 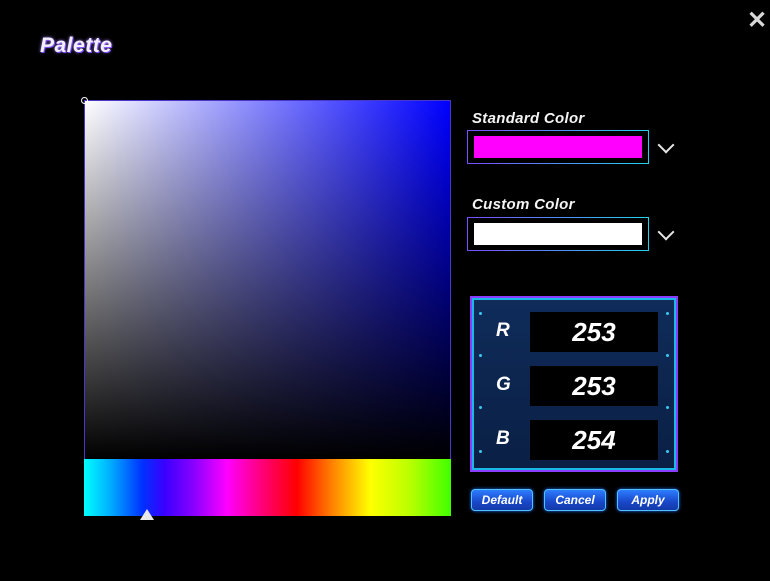 What do you see at coordinates (528, 118) in the screenshot?
I see `standard-color-label: Standard Color` at bounding box center [528, 118].